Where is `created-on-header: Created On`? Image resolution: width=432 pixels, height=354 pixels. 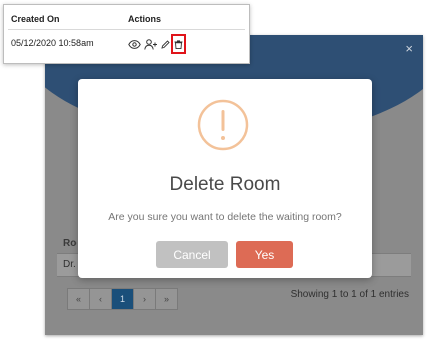 created-on-header: Created On is located at coordinates (35, 19).